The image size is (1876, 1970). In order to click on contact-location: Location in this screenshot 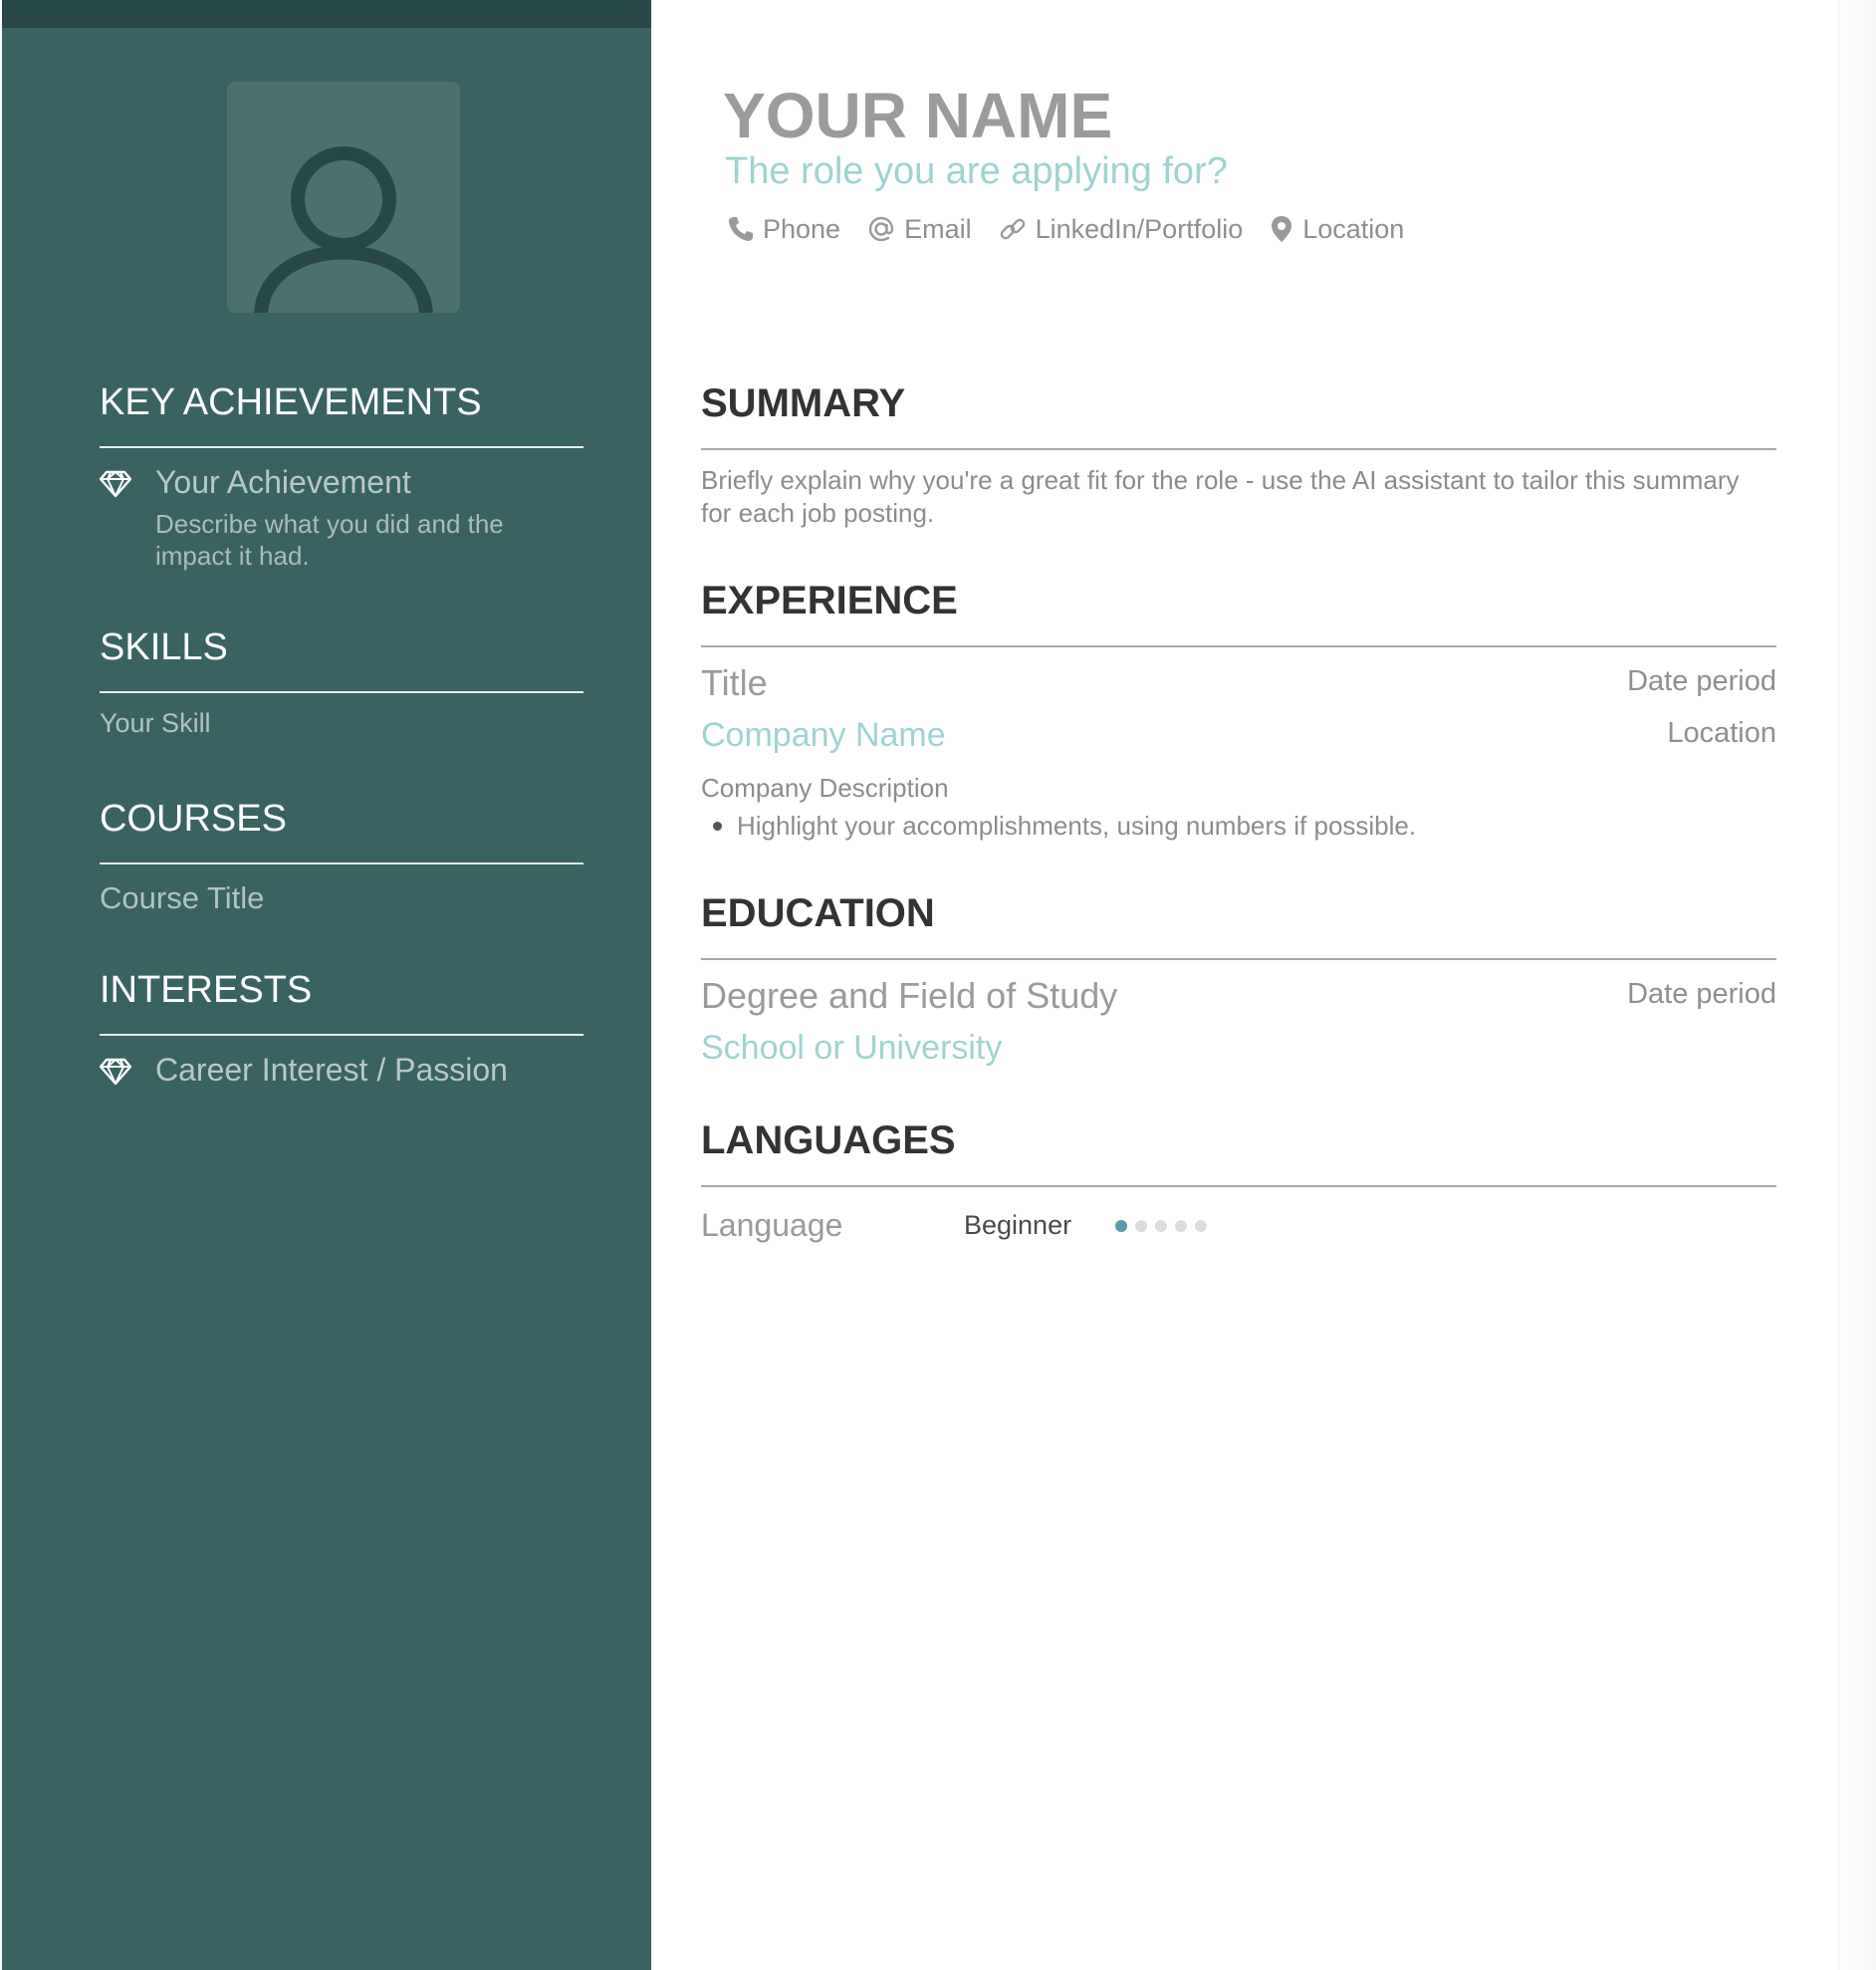, I will do `click(1337, 230)`.